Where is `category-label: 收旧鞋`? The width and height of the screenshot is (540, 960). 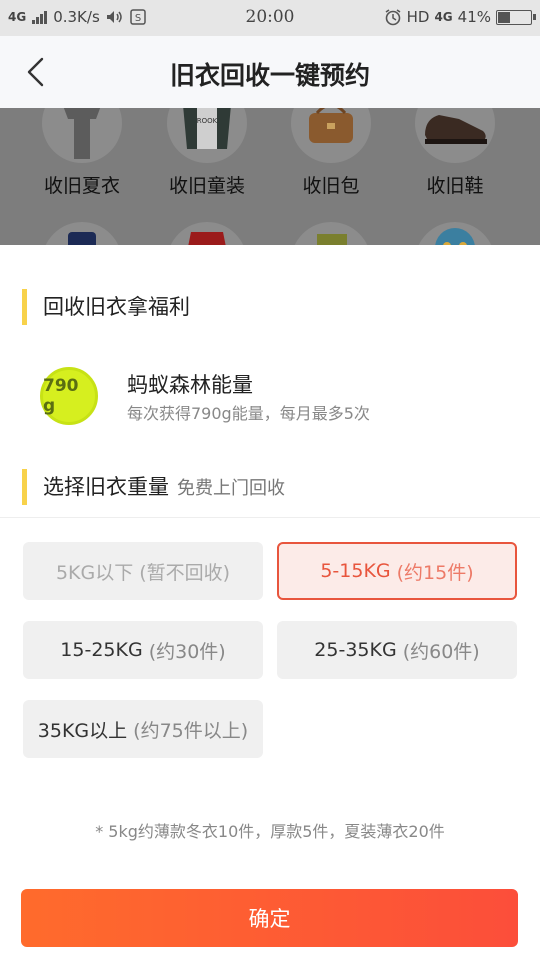
category-label: 收旧鞋 is located at coordinates (455, 186).